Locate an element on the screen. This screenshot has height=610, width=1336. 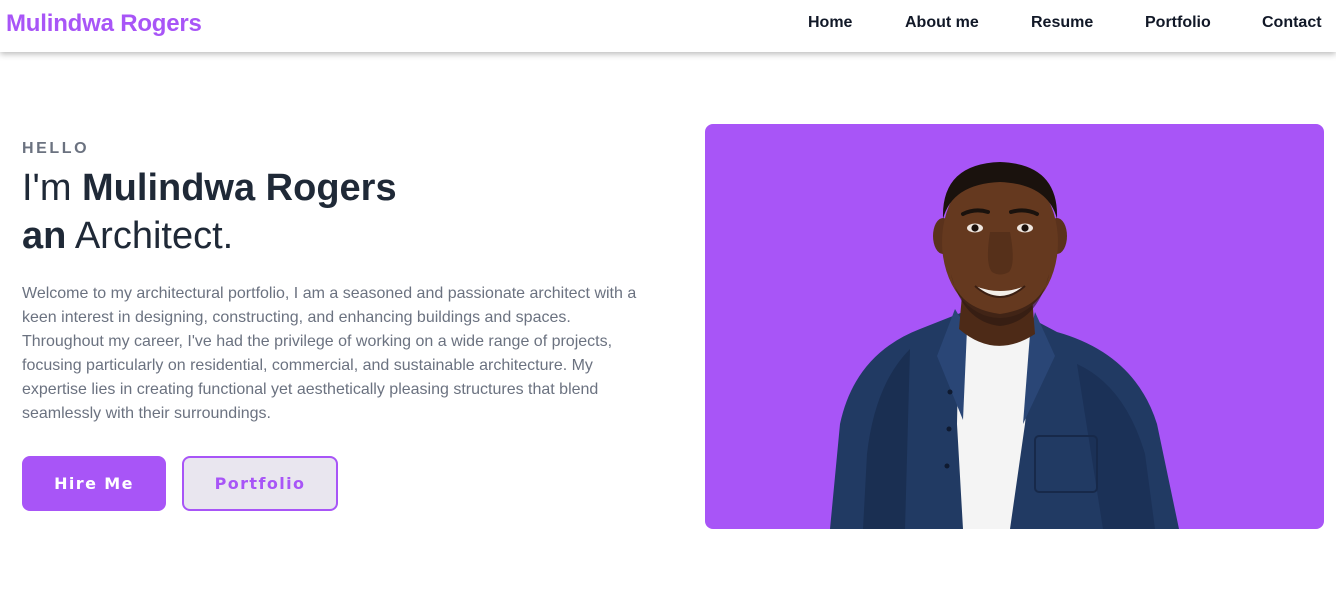
nav-link-portfolio: Portfolio is located at coordinates (1178, 23).